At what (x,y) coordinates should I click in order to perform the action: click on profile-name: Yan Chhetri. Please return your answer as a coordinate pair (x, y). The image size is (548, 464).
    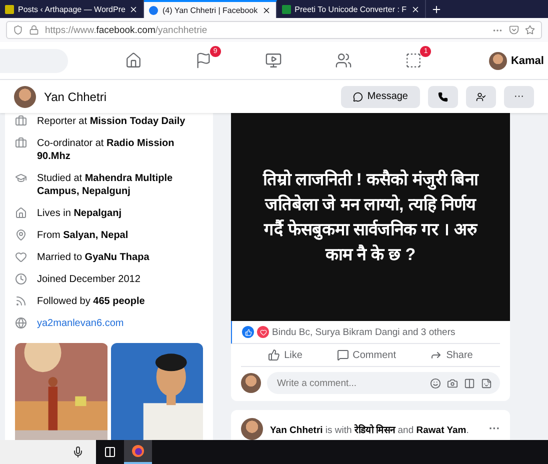
    Looking at the image, I should click on (76, 97).